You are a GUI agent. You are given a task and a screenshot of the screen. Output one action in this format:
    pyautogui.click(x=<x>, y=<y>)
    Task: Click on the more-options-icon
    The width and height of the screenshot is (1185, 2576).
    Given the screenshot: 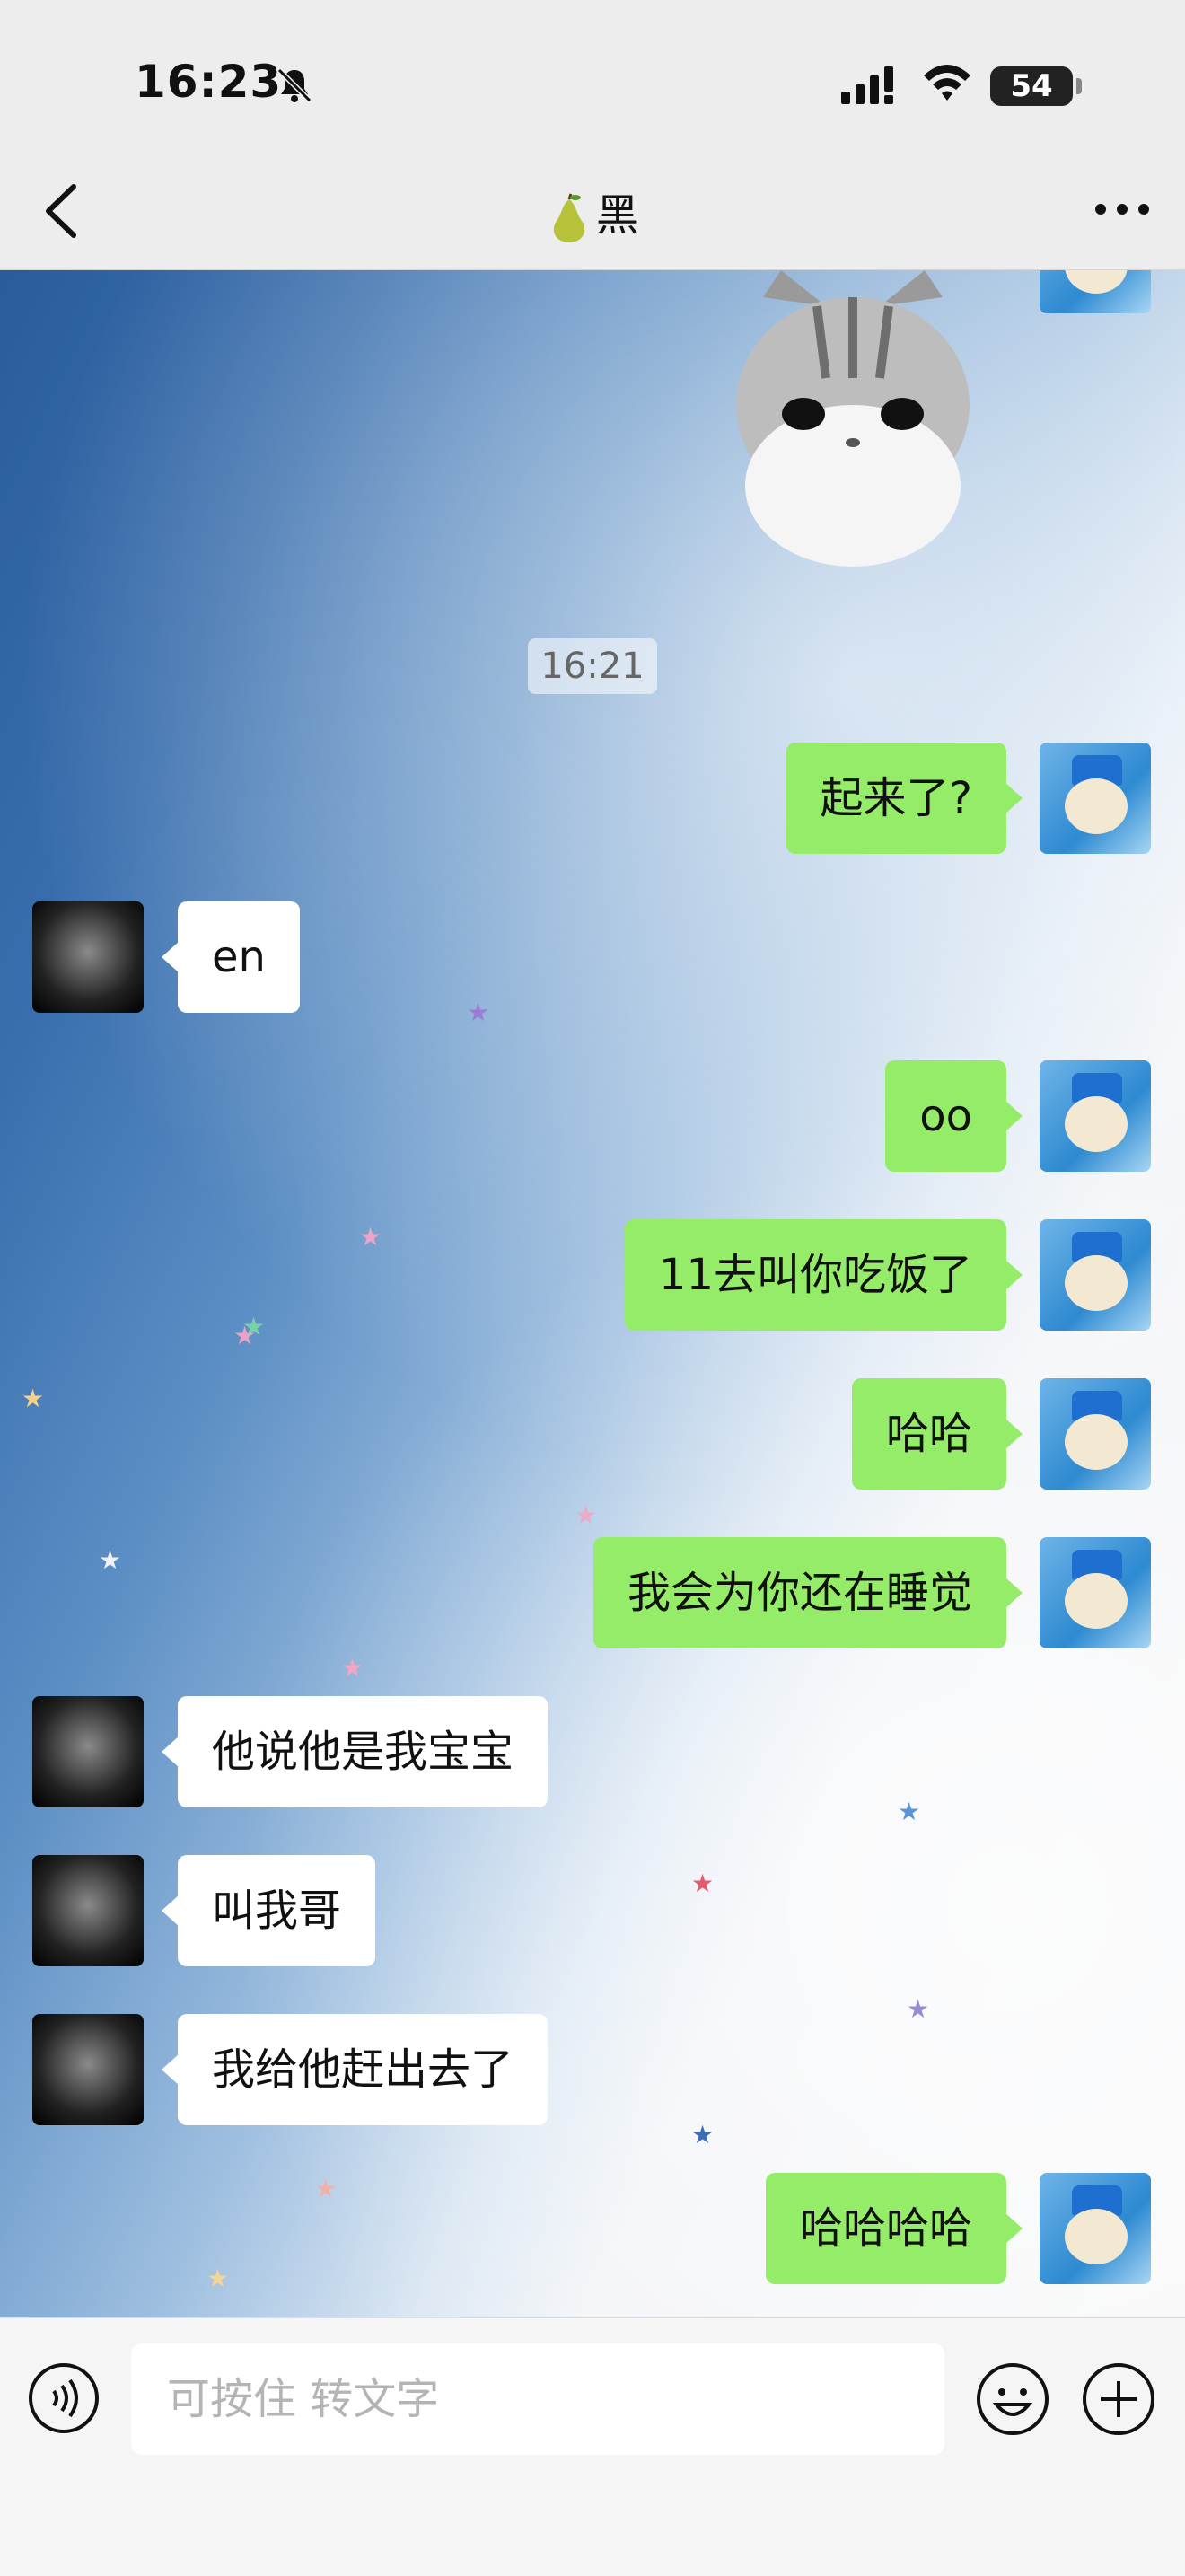 What is the action you would take?
    pyautogui.click(x=1122, y=209)
    